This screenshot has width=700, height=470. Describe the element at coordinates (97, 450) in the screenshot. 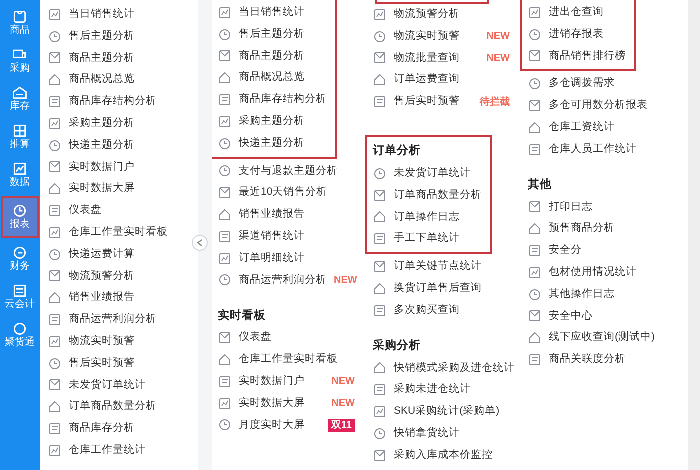

I see `report-link: 仓库工作量统计` at that location.